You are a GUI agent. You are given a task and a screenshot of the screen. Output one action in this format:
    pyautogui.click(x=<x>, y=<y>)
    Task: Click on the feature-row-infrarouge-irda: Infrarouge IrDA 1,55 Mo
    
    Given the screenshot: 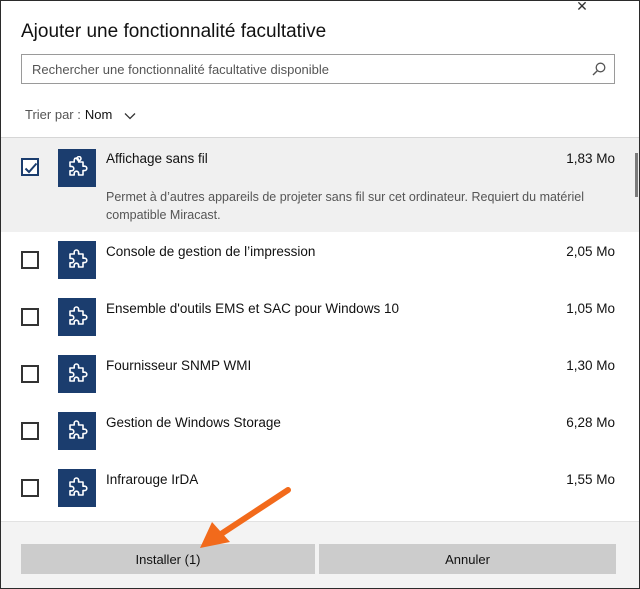 What is the action you would take?
    pyautogui.click(x=320, y=488)
    